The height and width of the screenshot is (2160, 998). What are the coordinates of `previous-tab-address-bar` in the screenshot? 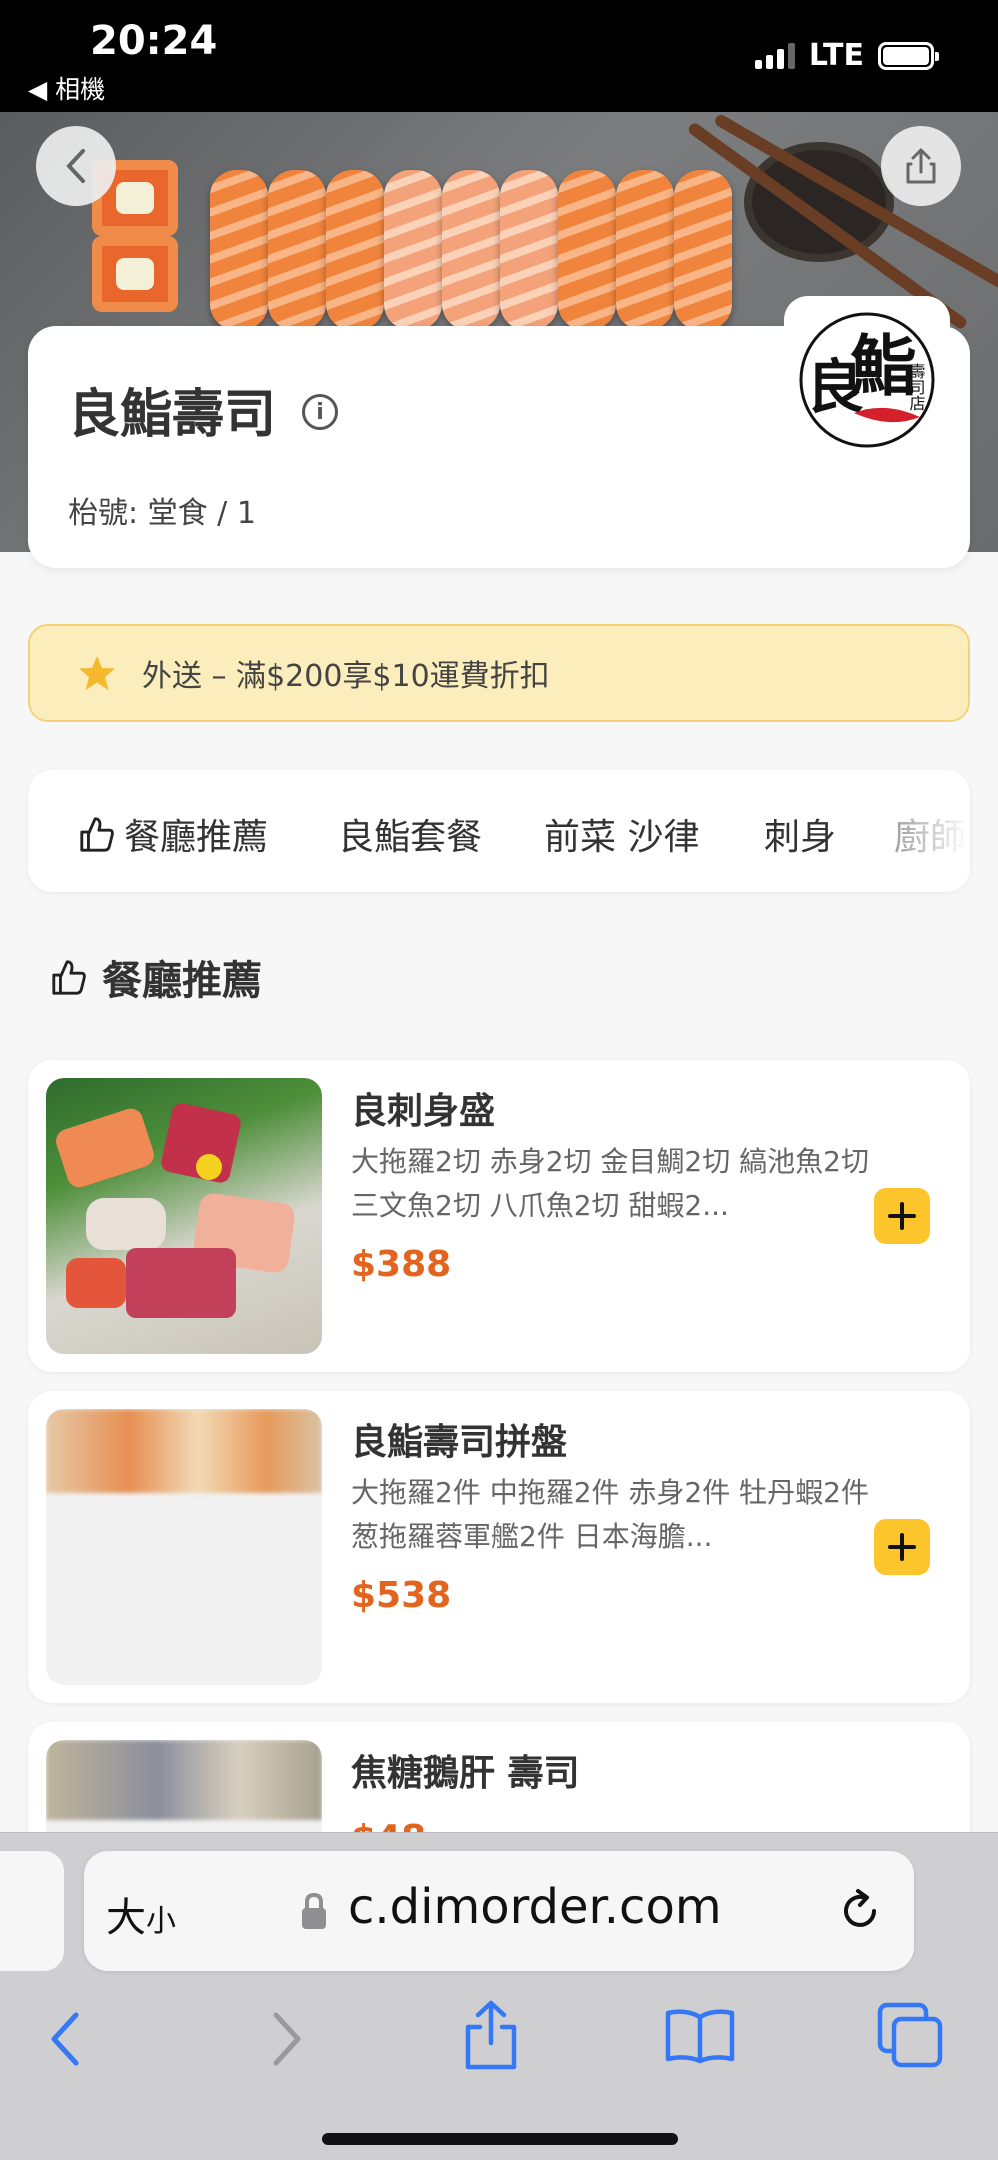 It's located at (32, 1911).